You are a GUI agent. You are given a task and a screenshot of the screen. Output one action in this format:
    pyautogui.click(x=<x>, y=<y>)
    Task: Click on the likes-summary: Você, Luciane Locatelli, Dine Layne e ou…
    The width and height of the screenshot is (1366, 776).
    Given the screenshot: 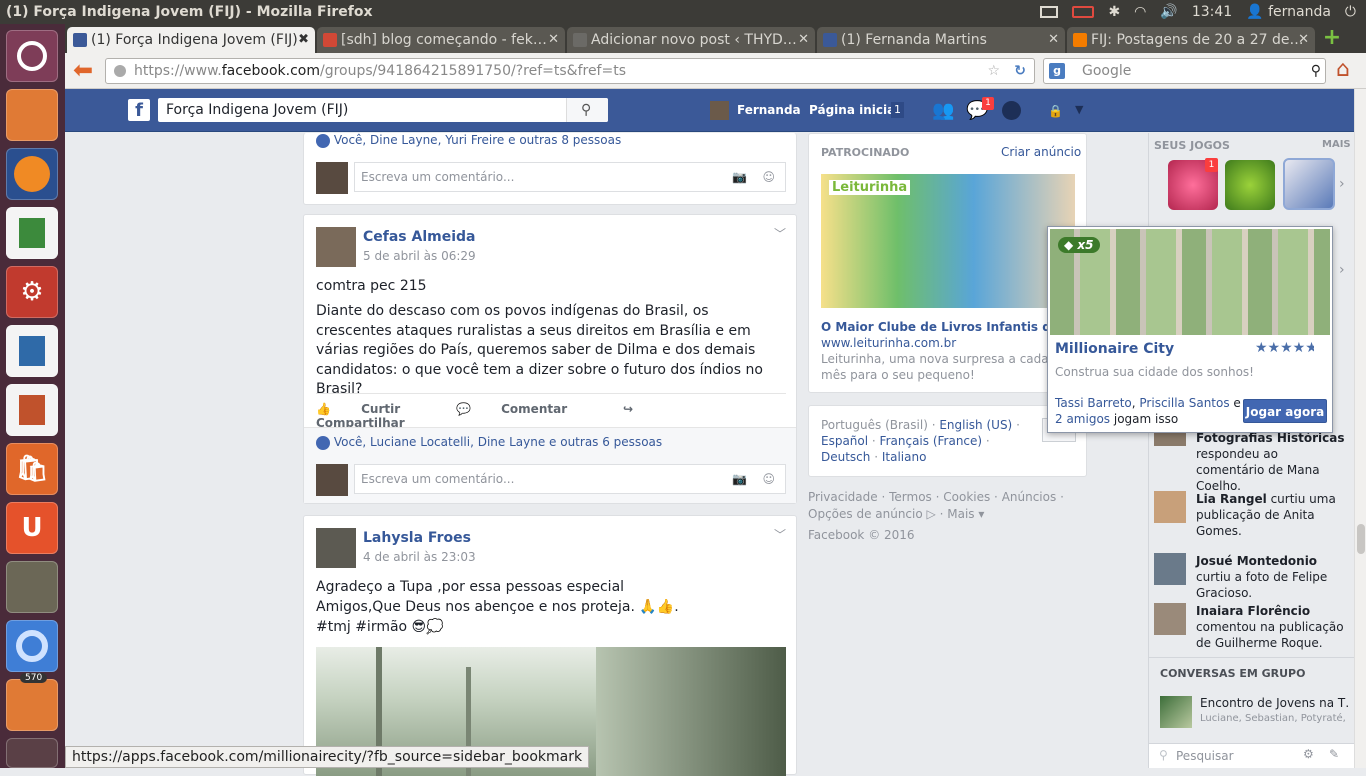 What is the action you would take?
    pyautogui.click(x=489, y=443)
    